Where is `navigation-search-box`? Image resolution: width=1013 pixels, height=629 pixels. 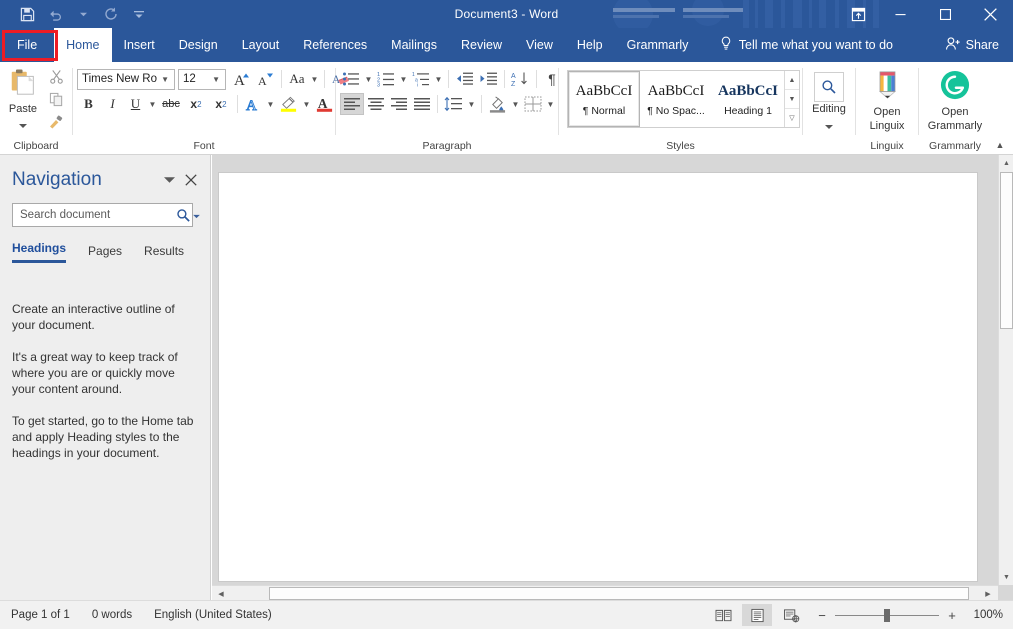 navigation-search-box is located at coordinates (106, 215).